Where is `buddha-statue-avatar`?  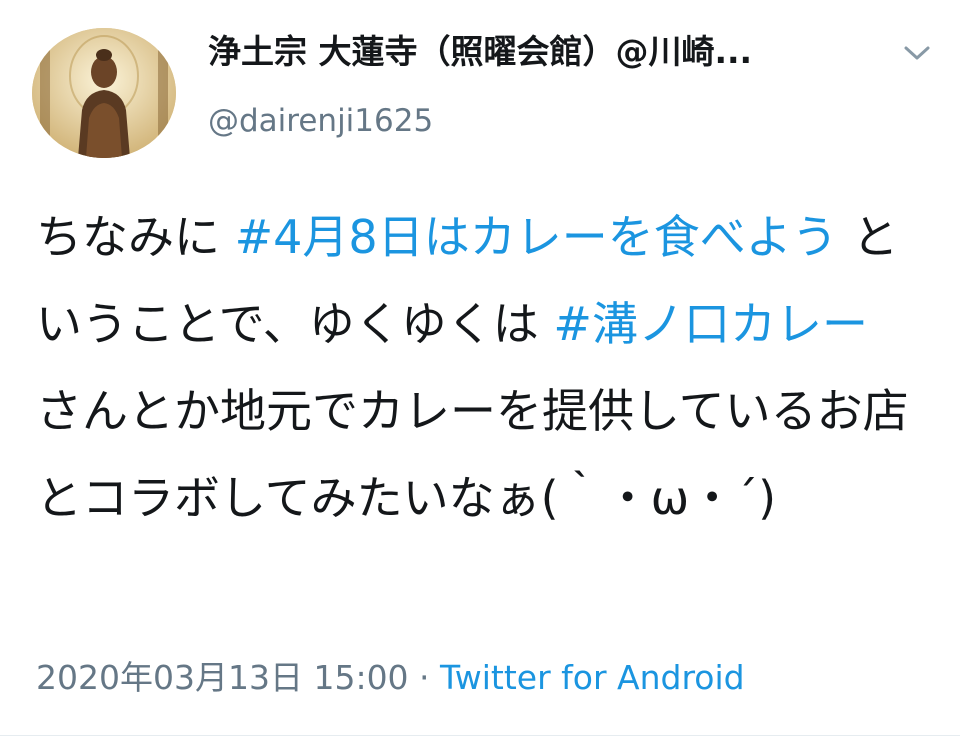
buddha-statue-avatar is located at coordinates (104, 93).